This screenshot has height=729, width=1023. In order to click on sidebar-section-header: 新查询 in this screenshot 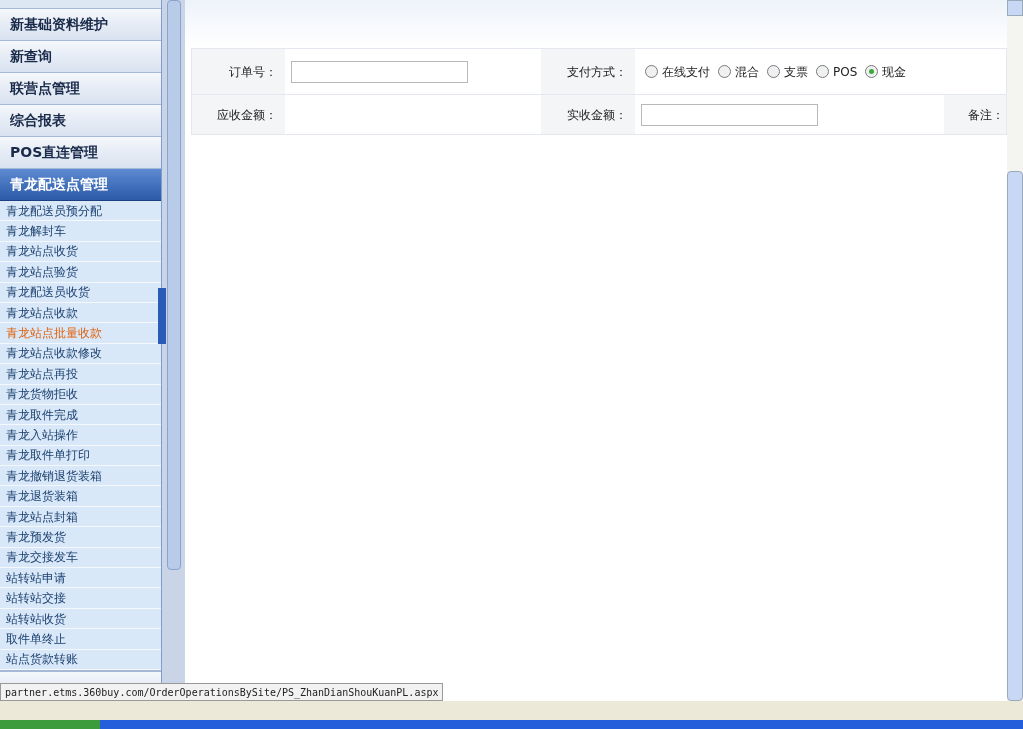, I will do `click(80, 57)`.